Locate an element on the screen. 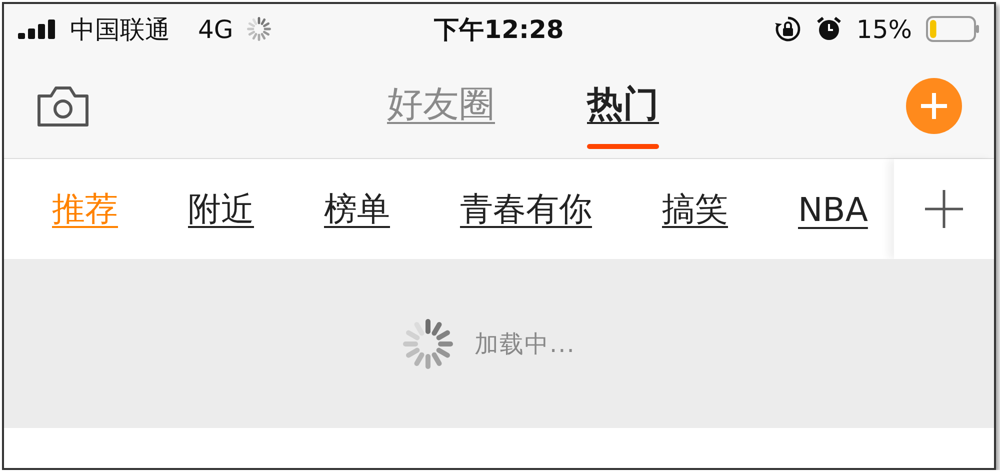 This screenshot has height=475, width=1000. activity-icon is located at coordinates (259, 29).